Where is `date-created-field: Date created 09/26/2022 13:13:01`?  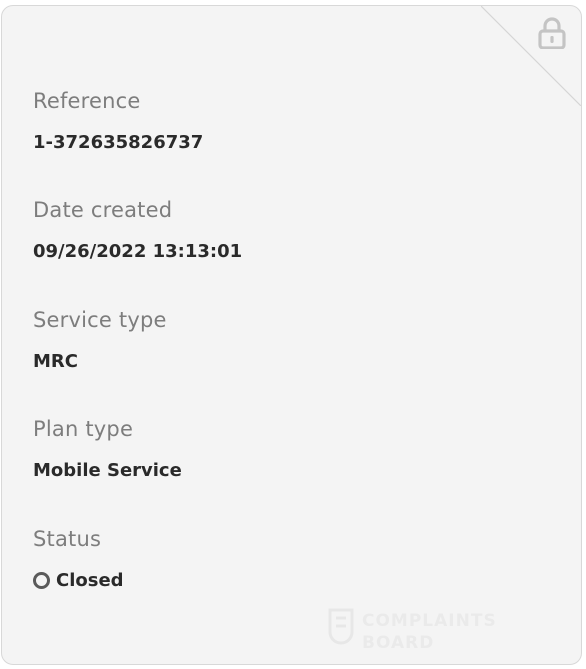
date-created-field: Date created 09/26/2022 13:13:01 is located at coordinates (137, 230).